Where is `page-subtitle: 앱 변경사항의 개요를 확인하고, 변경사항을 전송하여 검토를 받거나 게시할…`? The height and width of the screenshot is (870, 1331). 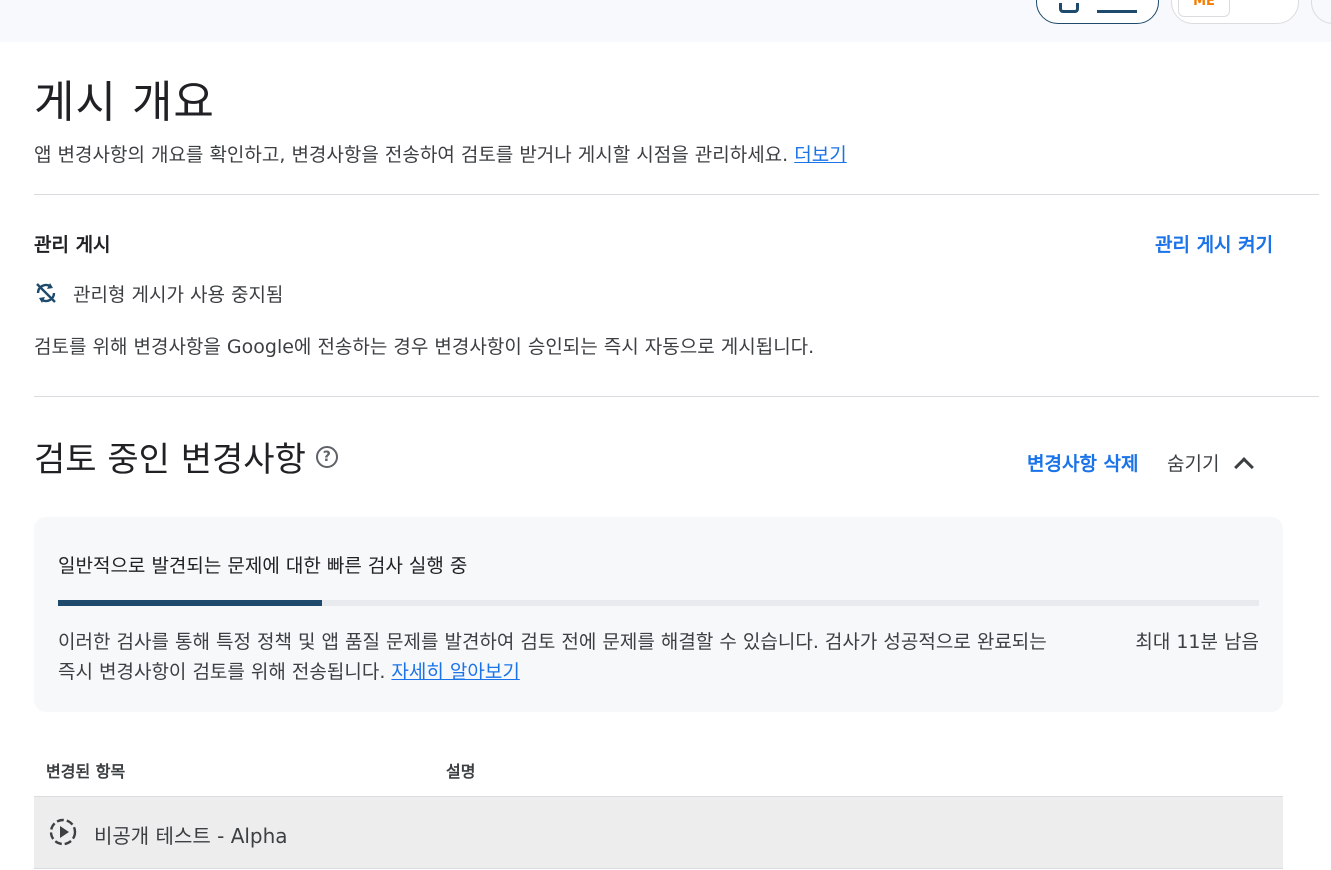
page-subtitle: 앱 변경사항의 개요를 확인하고, 변경사항을 전송하여 검토를 받거나 게시할… is located at coordinates (440, 153).